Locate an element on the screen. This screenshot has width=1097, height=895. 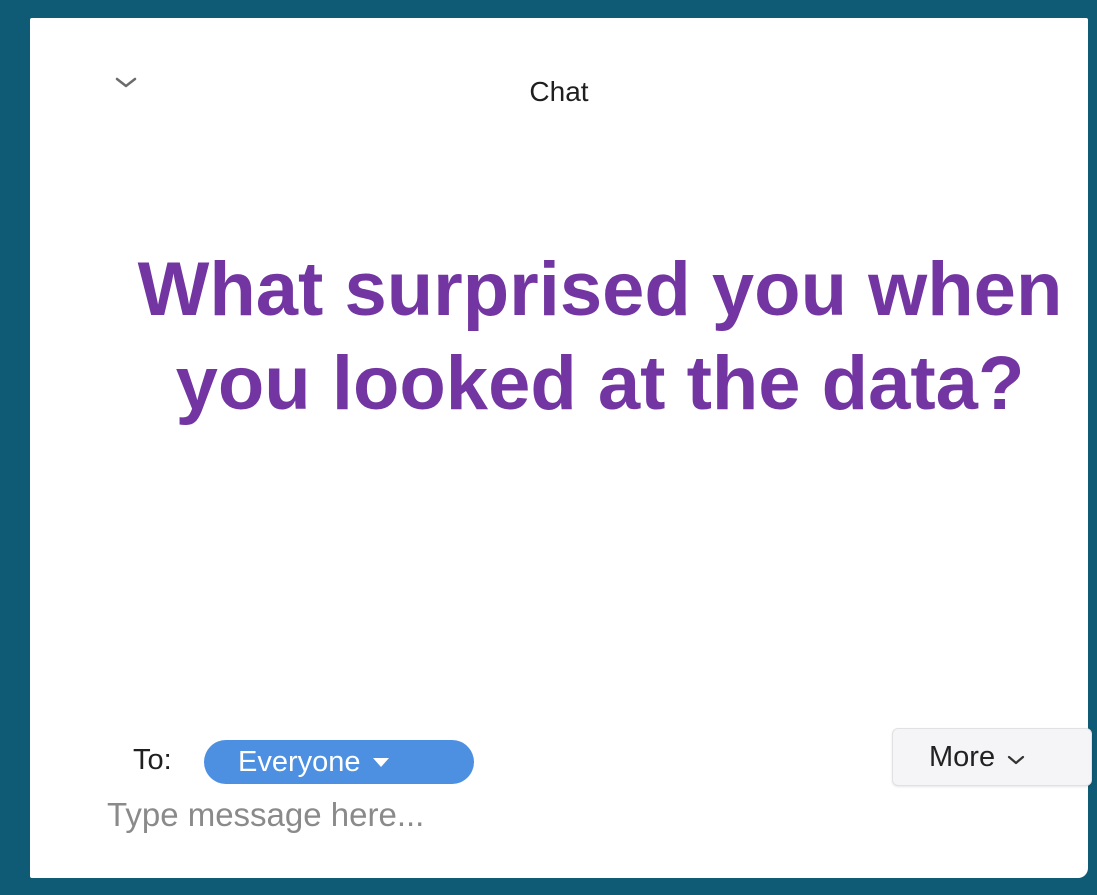
more-button-label: More is located at coordinates (962, 756).